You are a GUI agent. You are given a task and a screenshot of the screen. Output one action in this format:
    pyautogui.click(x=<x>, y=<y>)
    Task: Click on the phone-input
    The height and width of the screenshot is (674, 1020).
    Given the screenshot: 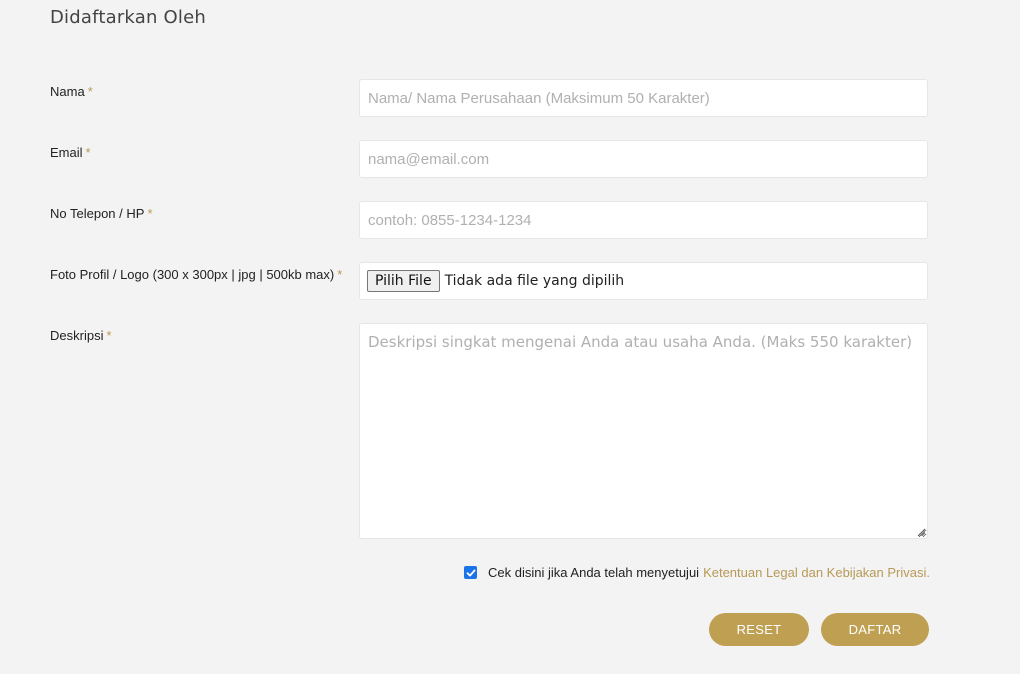 What is the action you would take?
    pyautogui.click(x=643, y=220)
    